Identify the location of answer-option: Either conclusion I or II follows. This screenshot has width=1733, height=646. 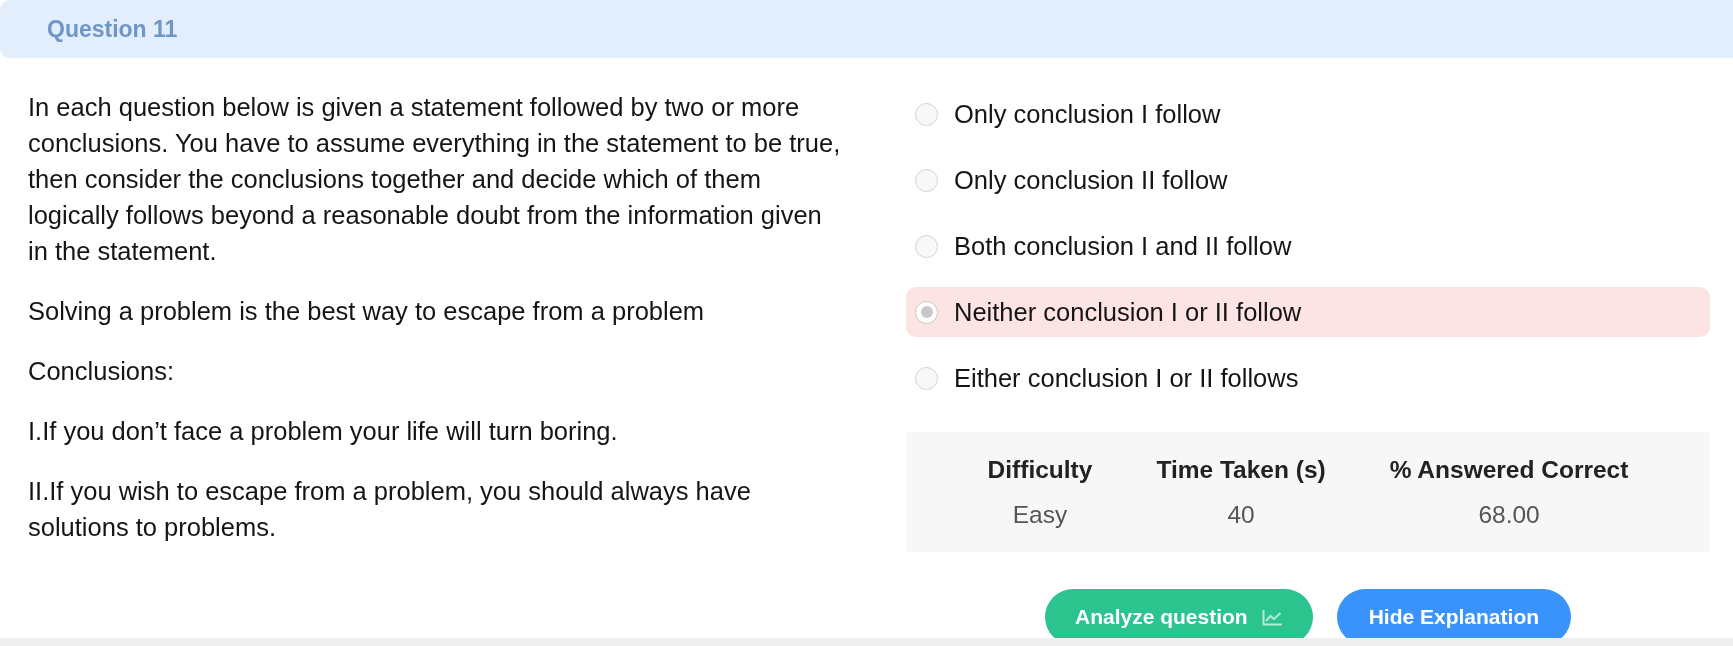
(1308, 378).